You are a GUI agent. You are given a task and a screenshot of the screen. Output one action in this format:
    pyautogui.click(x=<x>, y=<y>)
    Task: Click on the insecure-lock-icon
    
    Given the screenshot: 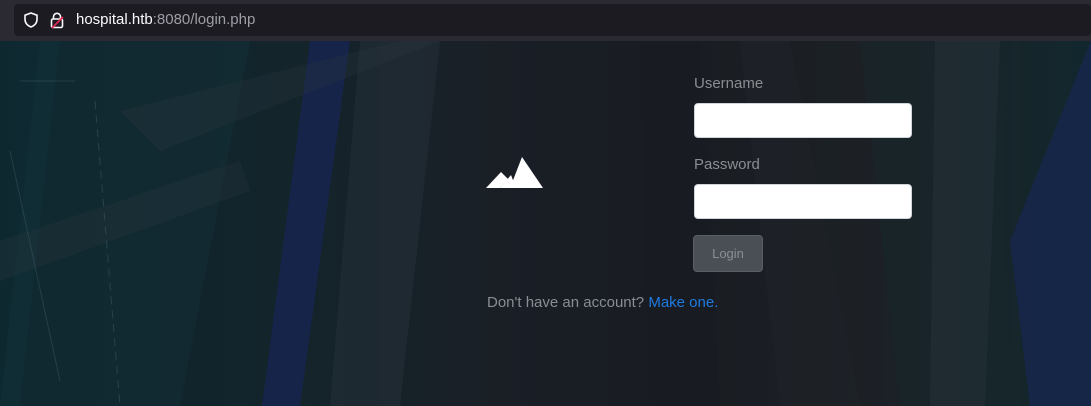 What is the action you would take?
    pyautogui.click(x=57, y=20)
    